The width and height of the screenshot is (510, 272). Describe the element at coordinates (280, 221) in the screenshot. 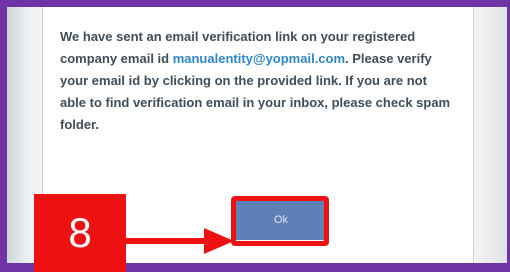

I see `ok-highlight-box` at that location.